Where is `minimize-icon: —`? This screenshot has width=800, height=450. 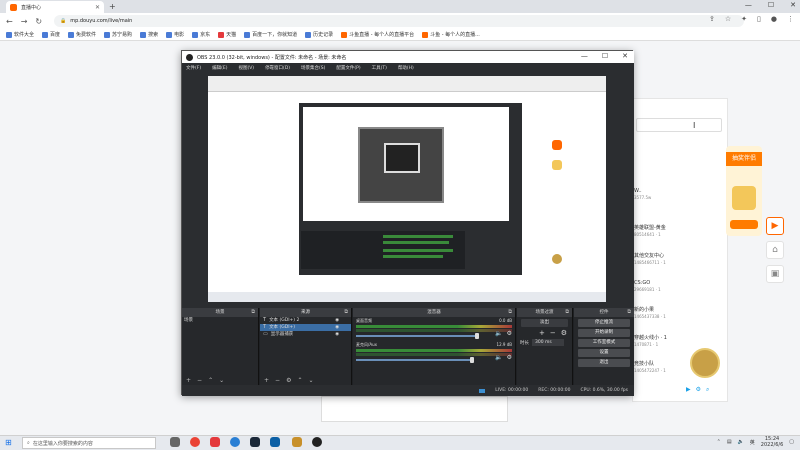 minimize-icon: — is located at coordinates (748, 5).